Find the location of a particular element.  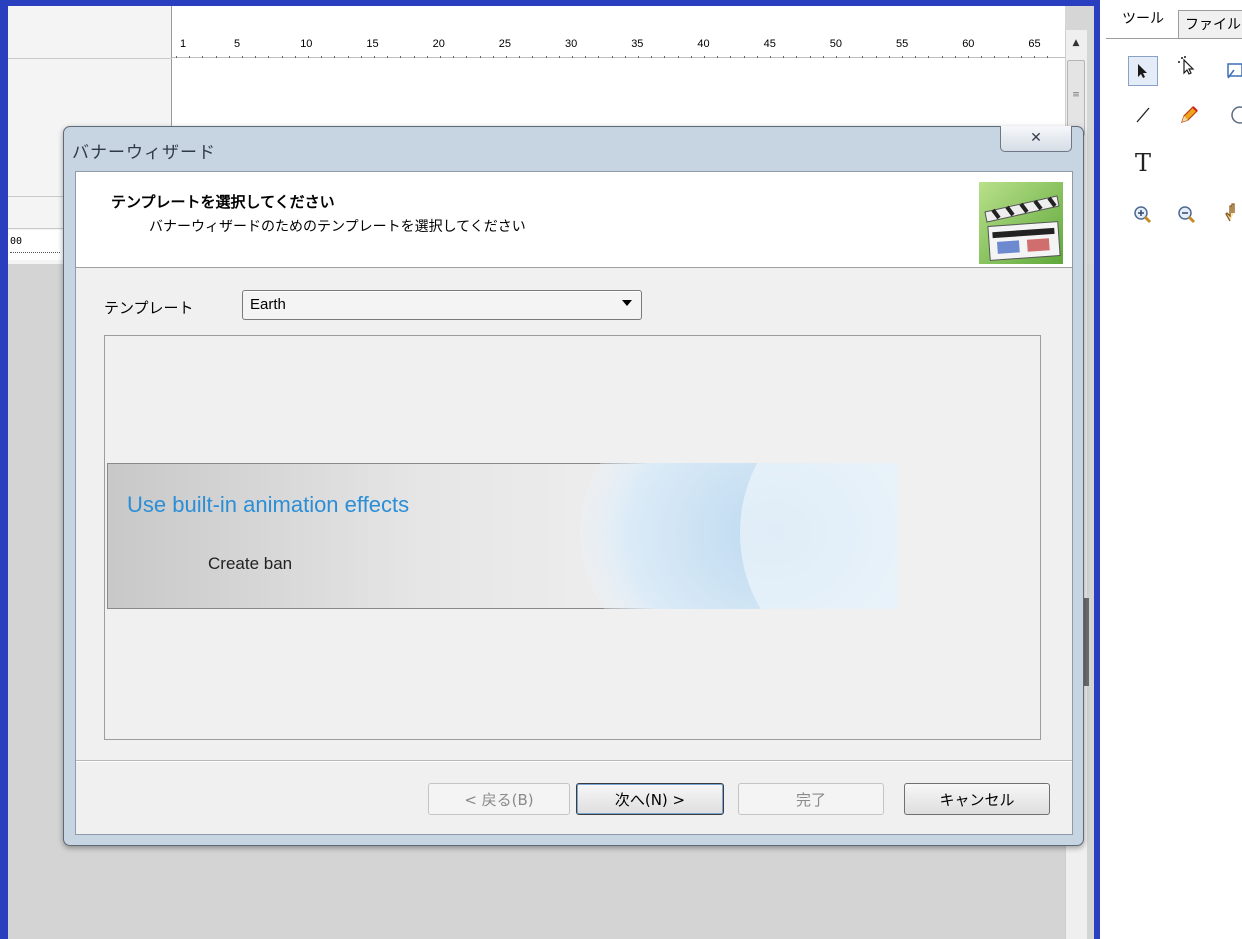

ruler-tick-label: 30 is located at coordinates (571, 44).